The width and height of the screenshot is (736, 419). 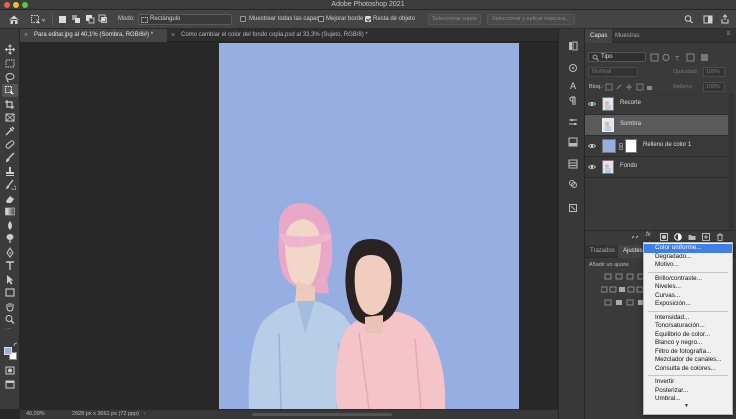 What do you see at coordinates (573, 184) in the screenshot?
I see `channels-icon` at bounding box center [573, 184].